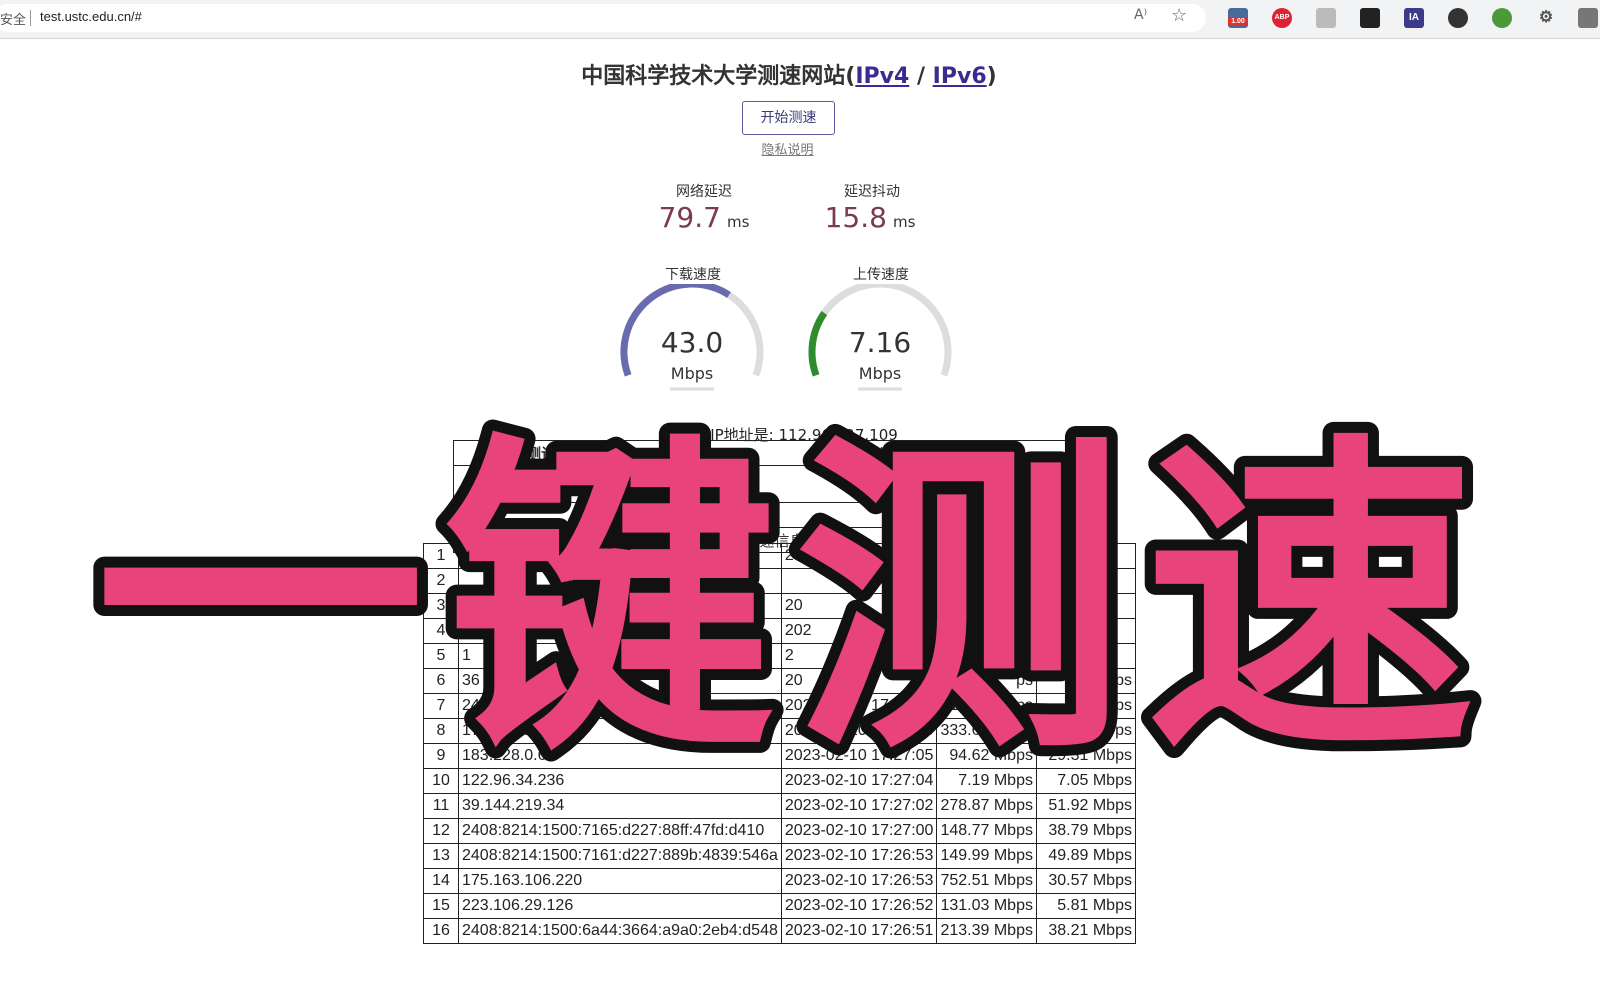 Image resolution: width=1600 pixels, height=1000 pixels. I want to click on title-close: ), so click(991, 76).